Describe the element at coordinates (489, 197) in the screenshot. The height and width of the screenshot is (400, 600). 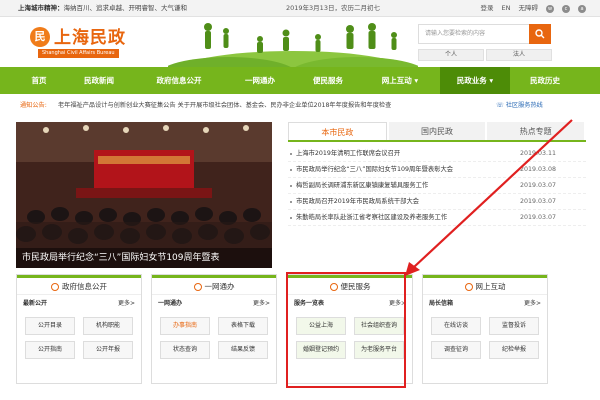
I see `annotation-arrow-icon` at that location.